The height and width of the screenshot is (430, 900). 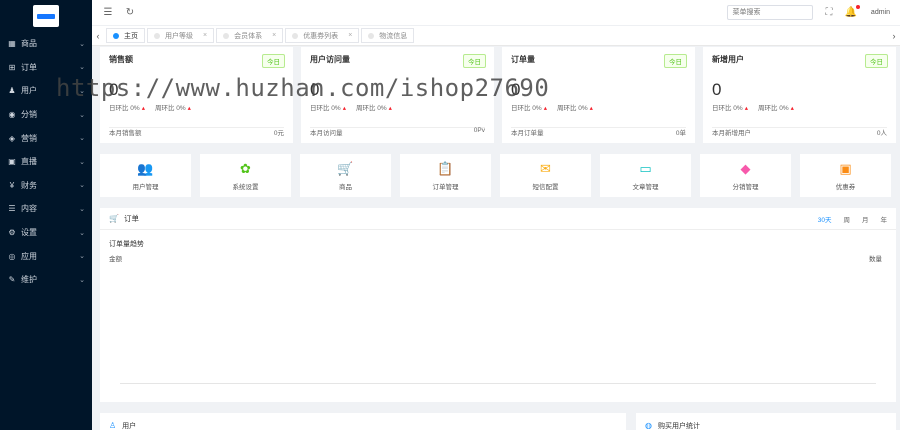 What do you see at coordinates (12, 91) in the screenshot?
I see `user-icon: ♟` at bounding box center [12, 91].